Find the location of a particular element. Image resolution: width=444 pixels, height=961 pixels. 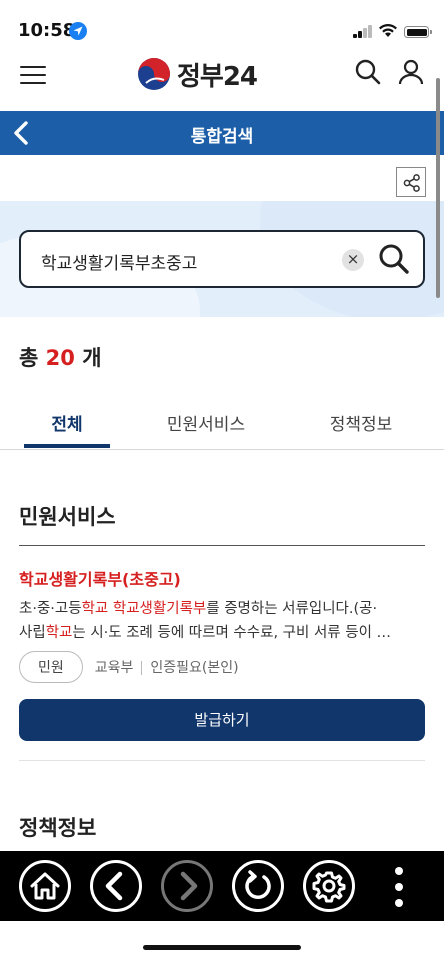

back-button is located at coordinates (116, 886).